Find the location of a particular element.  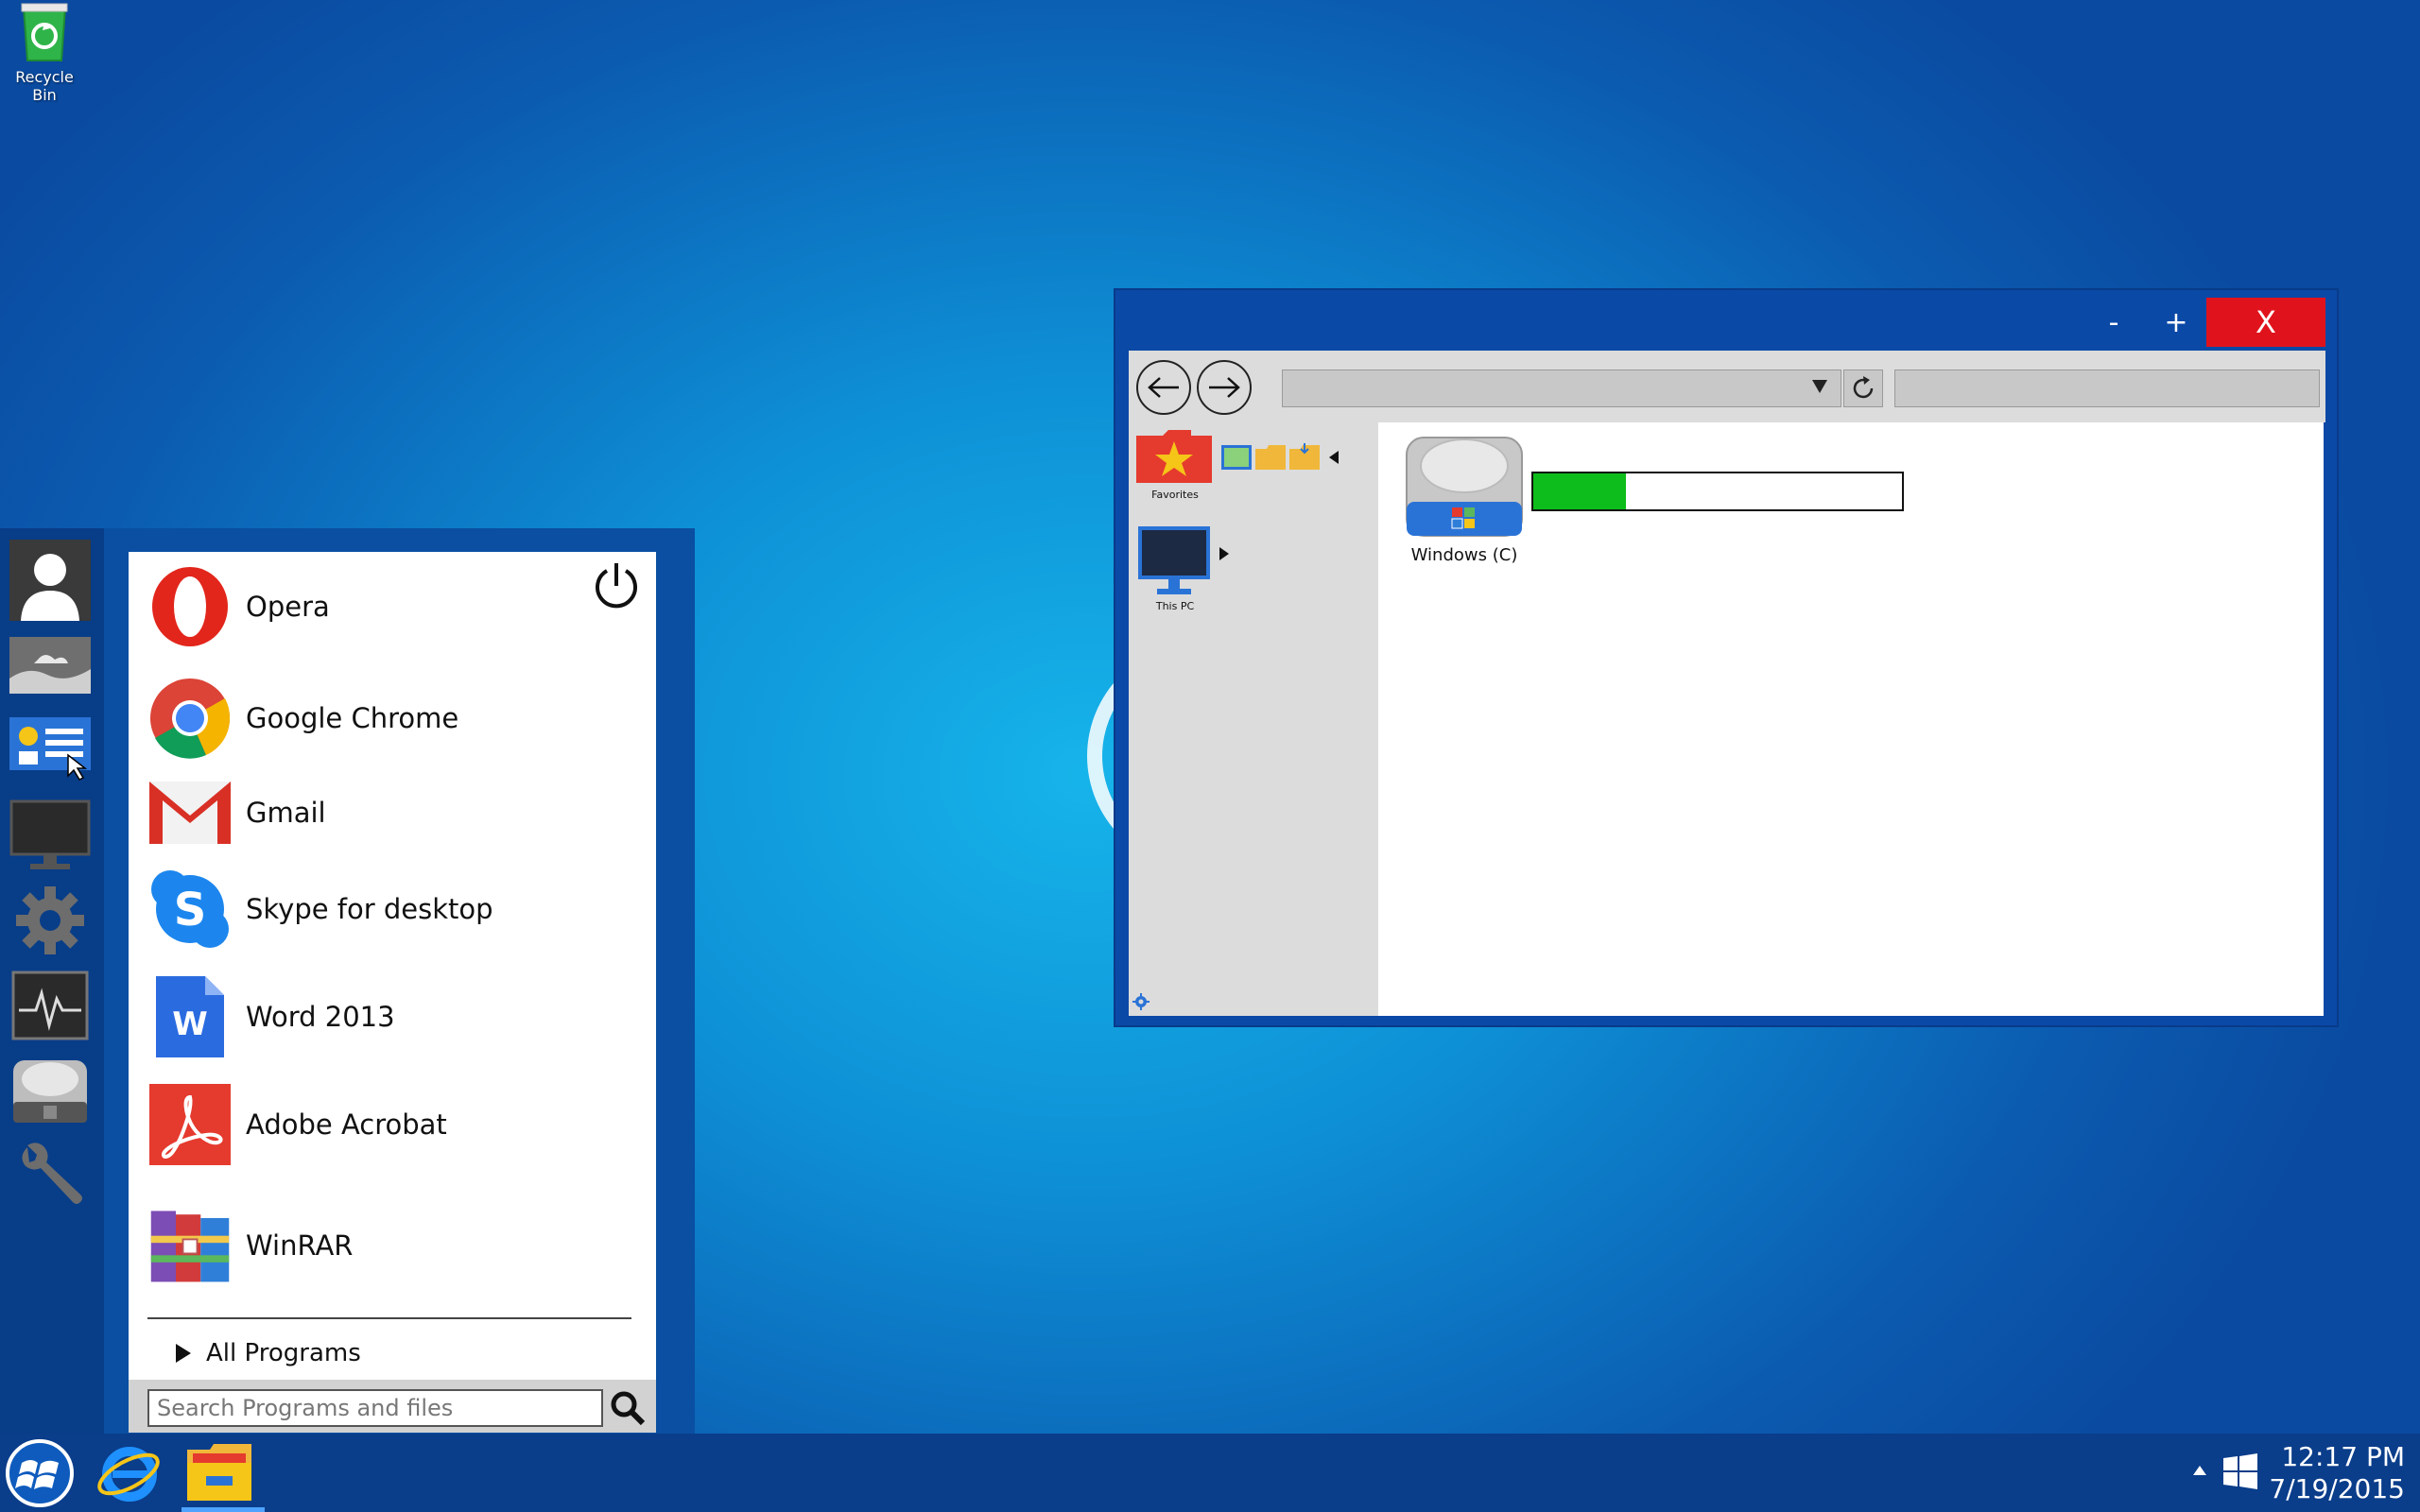

app-item-opera: Opera is located at coordinates (393, 606).